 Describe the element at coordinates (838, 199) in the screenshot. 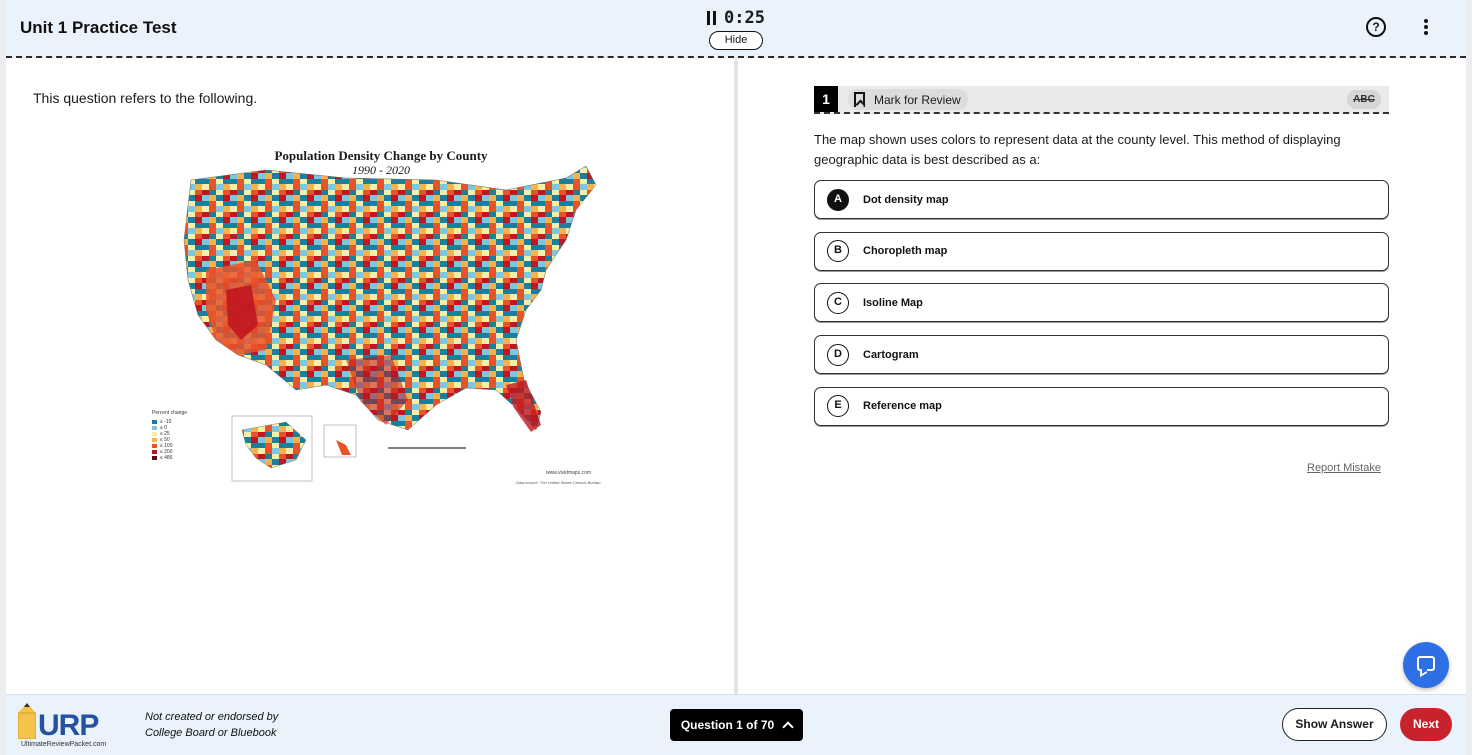

I see `option-letter: A` at that location.